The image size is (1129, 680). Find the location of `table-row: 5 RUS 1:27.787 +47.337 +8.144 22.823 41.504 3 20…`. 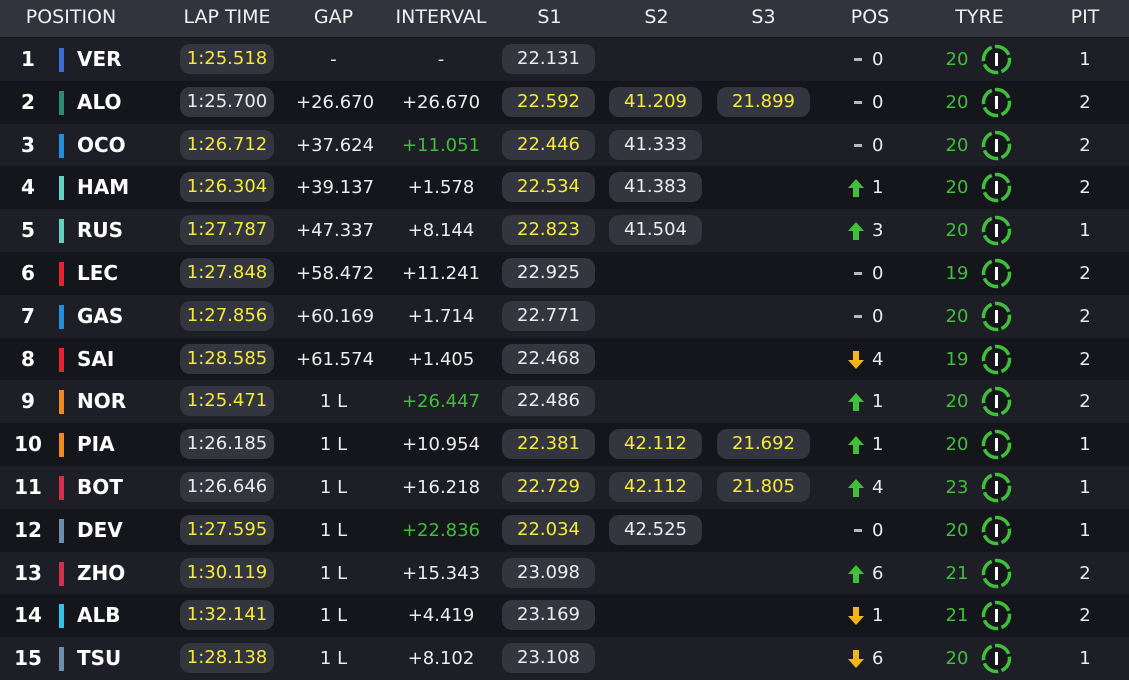

table-row: 5 RUS 1:27.787 +47.337 +8.144 22.823 41.504 3 20… is located at coordinates (564, 231).